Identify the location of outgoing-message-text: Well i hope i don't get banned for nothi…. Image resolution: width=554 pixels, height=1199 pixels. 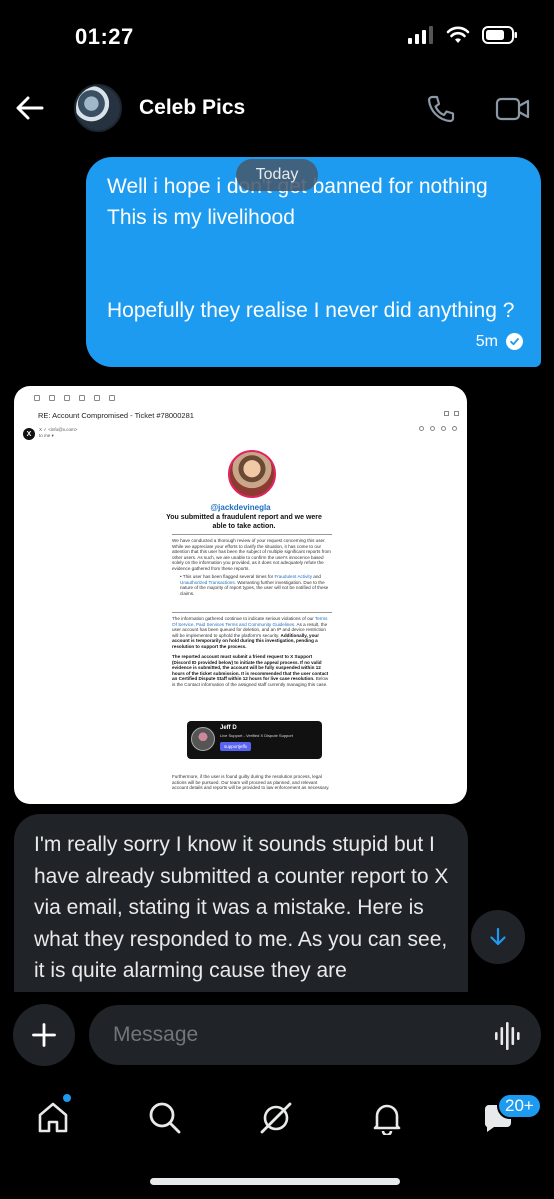
(311, 248).